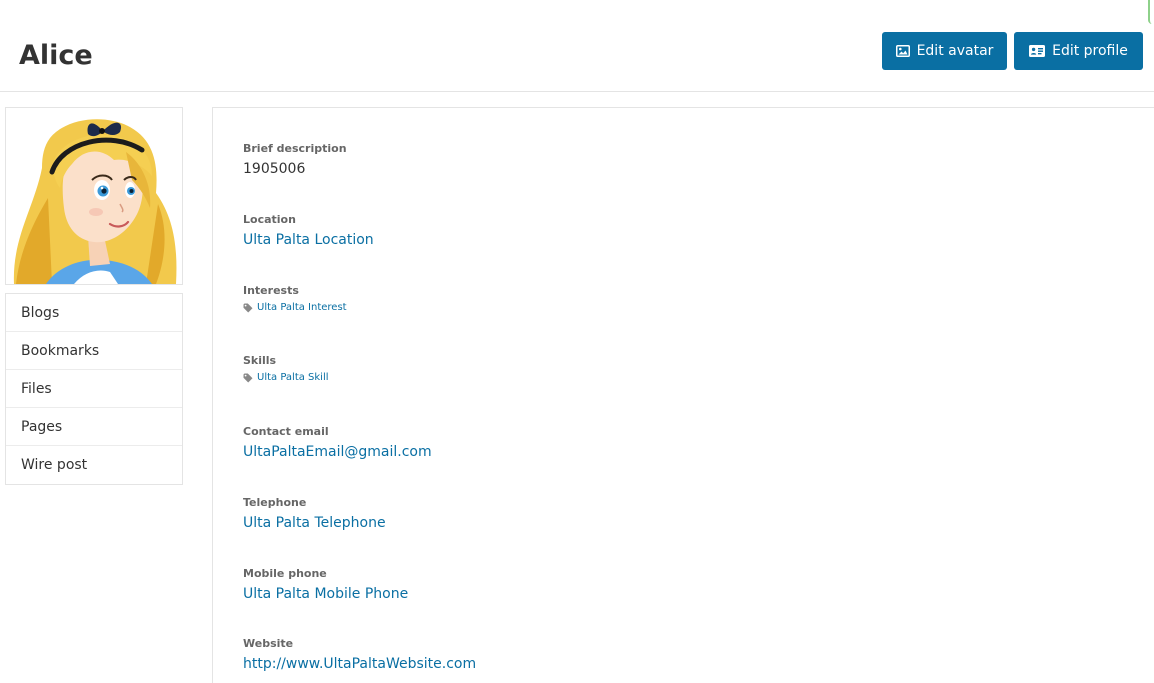  I want to click on page-header: Alice Edit avatar Edit profile, so click(577, 46).